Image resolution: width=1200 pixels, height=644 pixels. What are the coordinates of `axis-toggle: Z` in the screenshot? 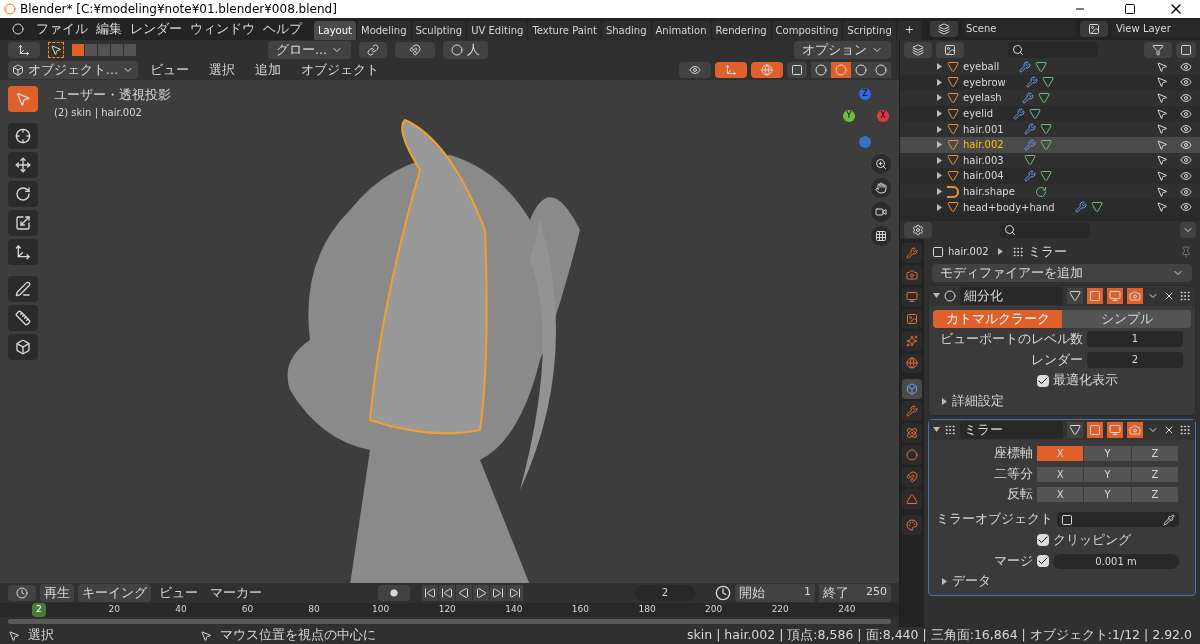 It's located at (1154, 453).